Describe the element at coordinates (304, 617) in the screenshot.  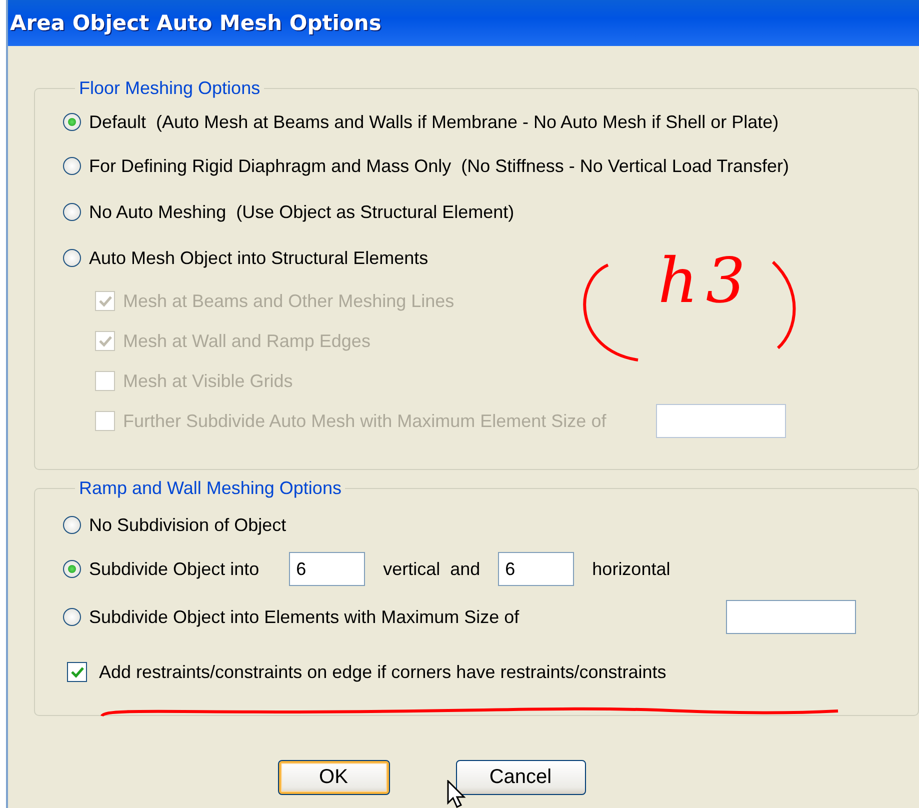
I see `option-label: Subdivide Object into Elements with Maximum Size of` at that location.